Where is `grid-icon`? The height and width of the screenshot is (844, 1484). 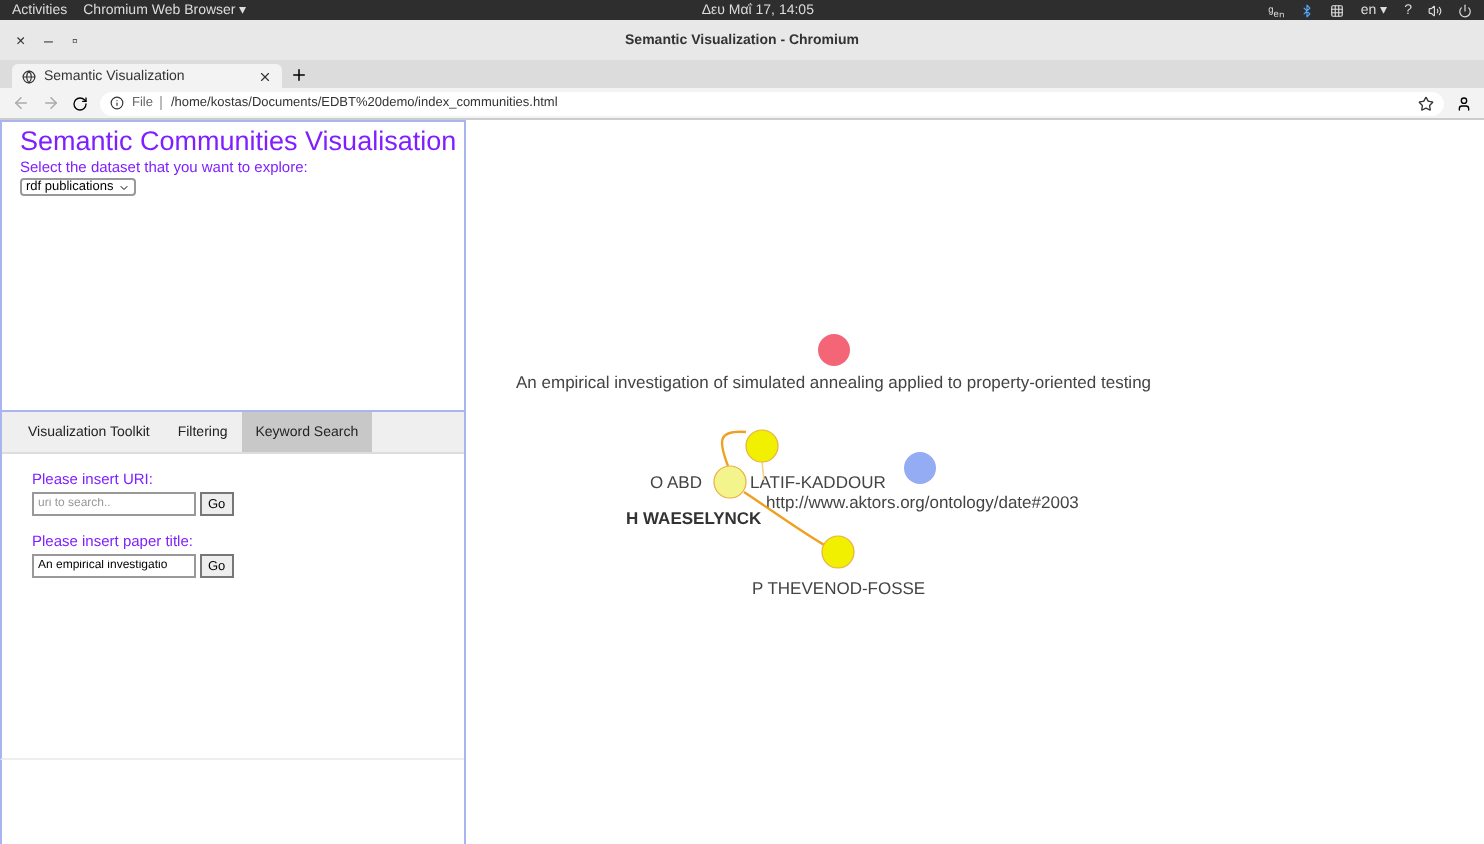 grid-icon is located at coordinates (1337, 10).